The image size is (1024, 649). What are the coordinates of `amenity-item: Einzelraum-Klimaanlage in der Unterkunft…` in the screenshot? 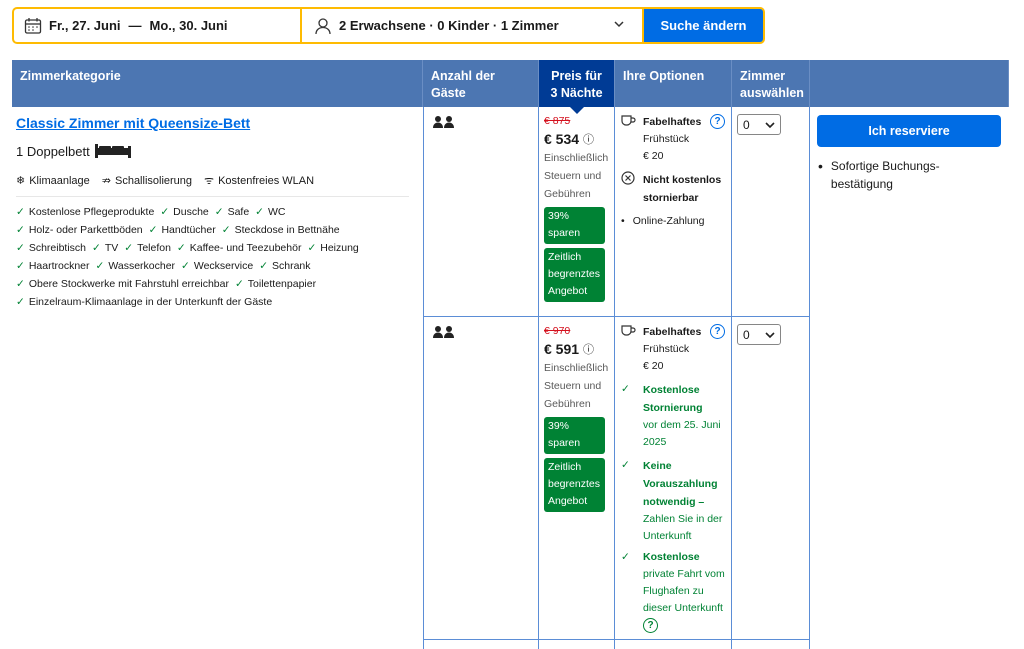 It's located at (144, 302).